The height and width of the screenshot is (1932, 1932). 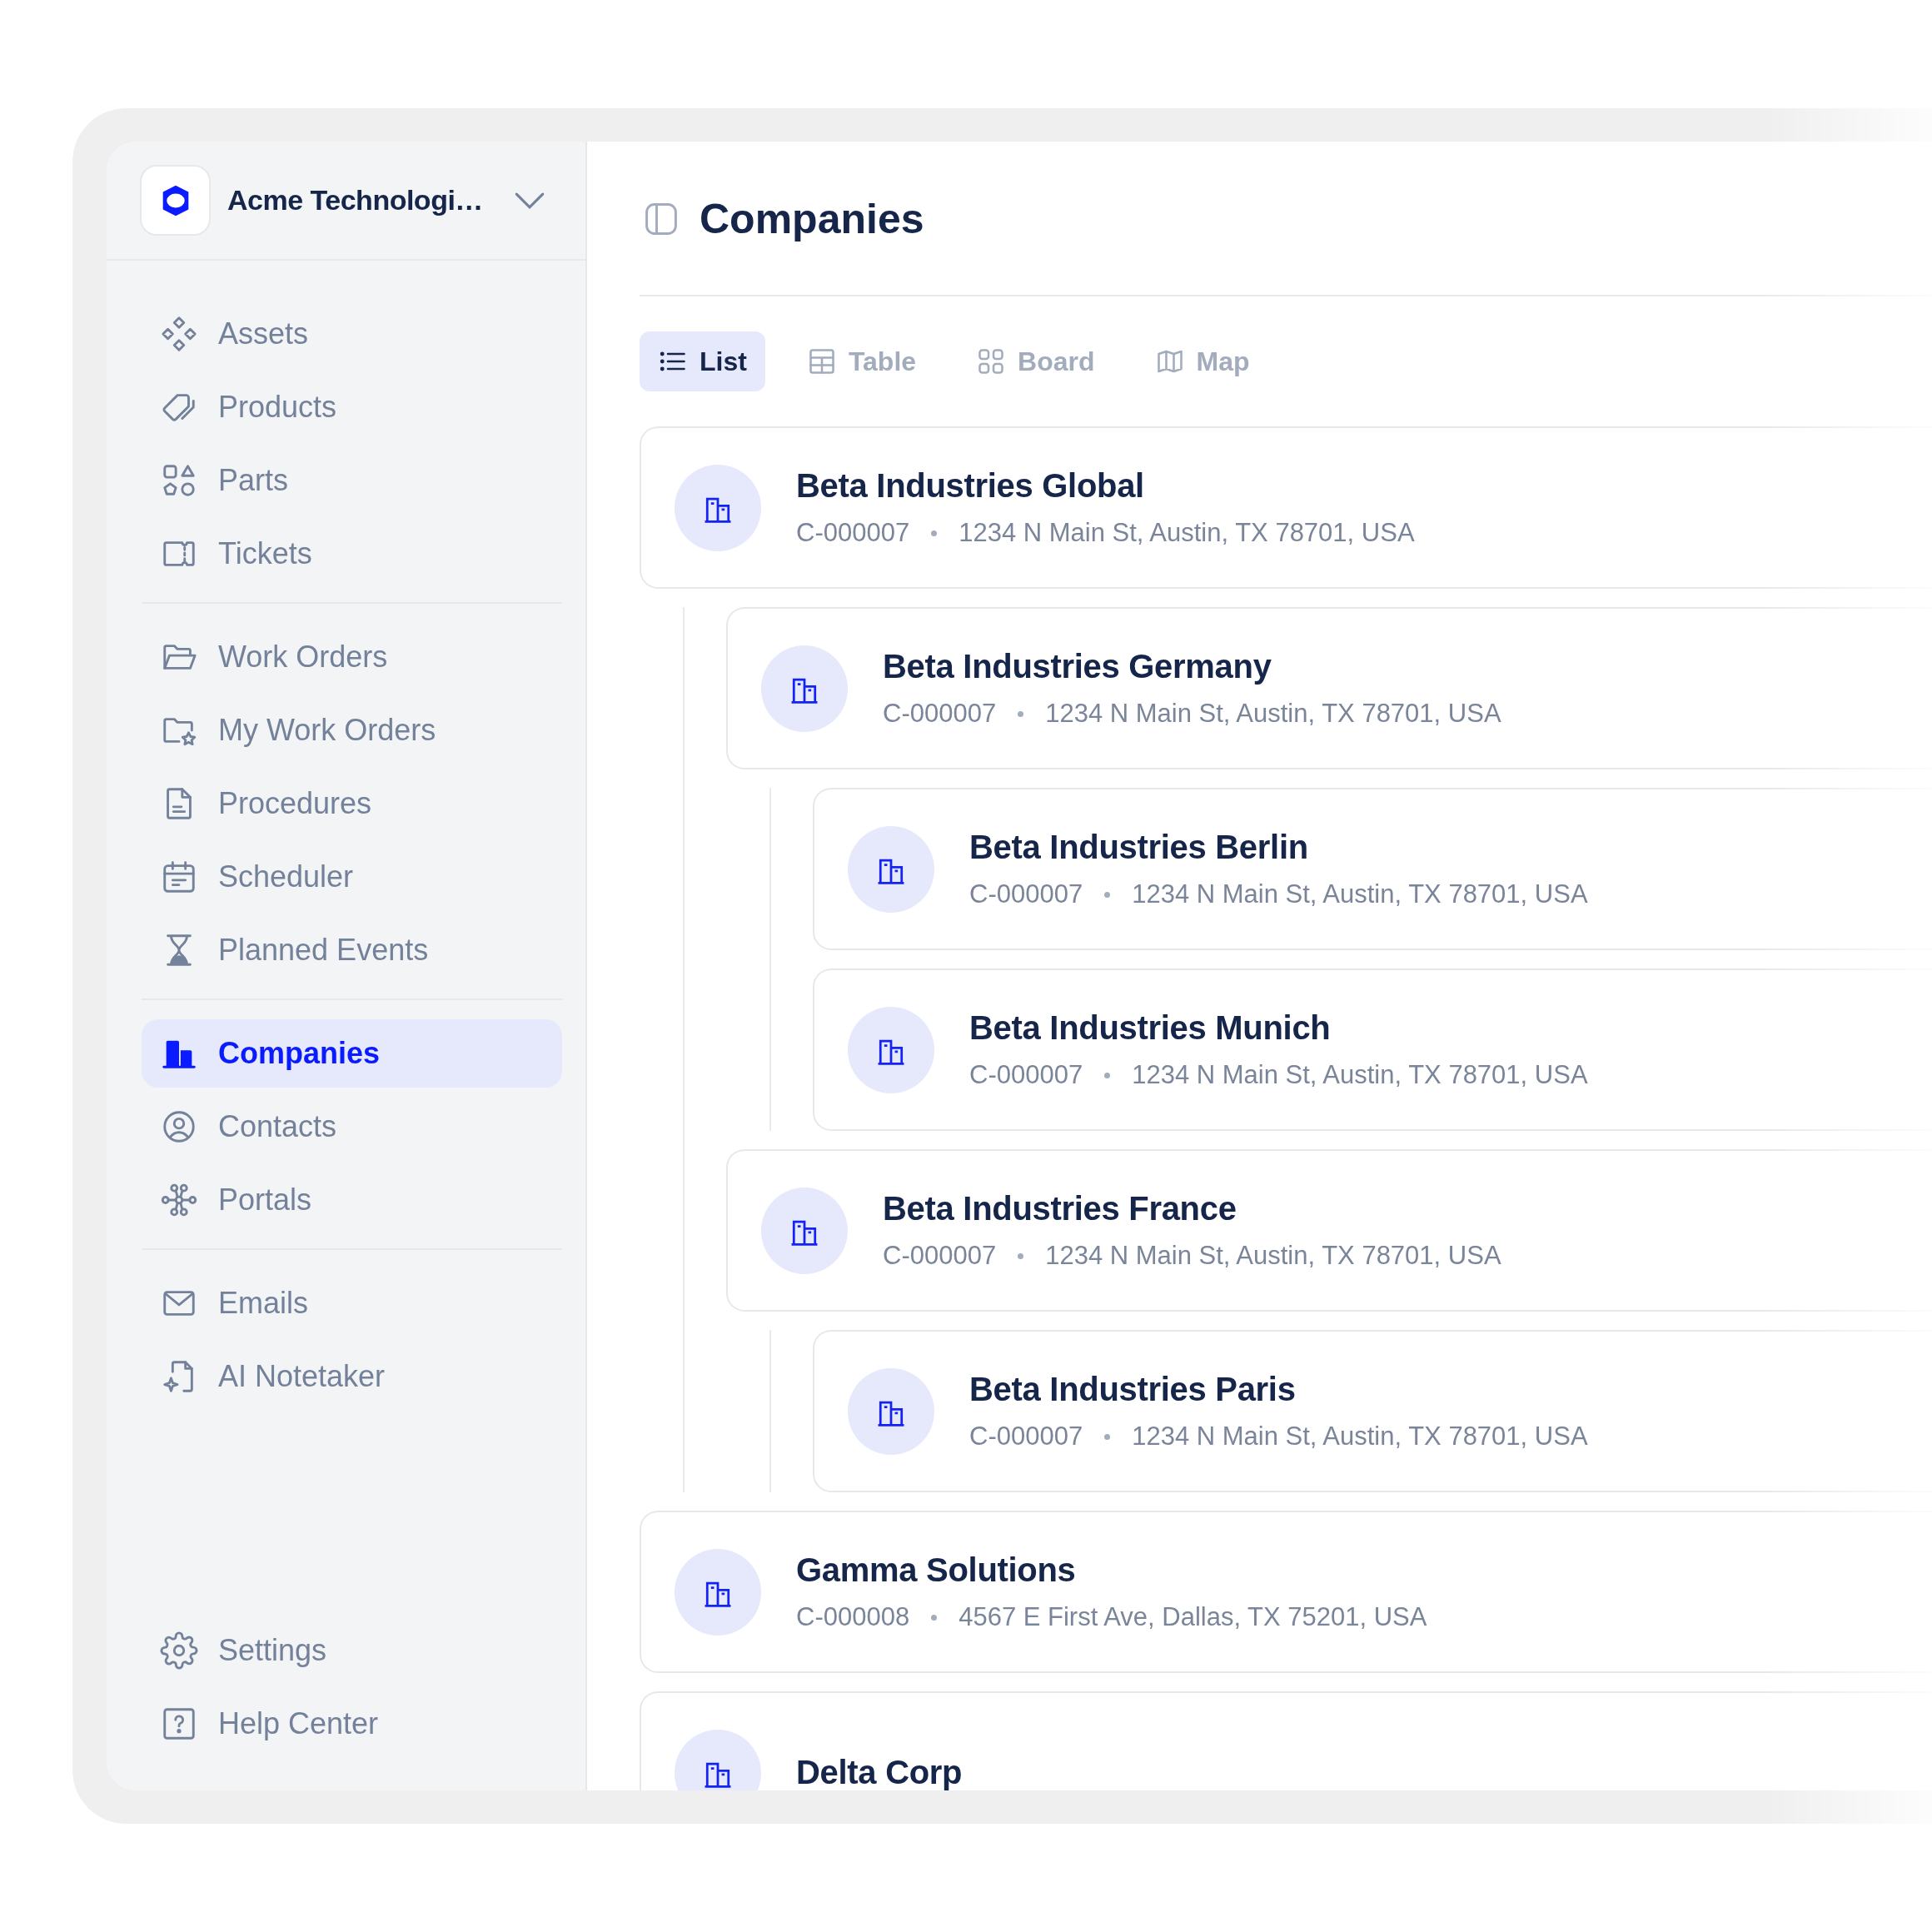 What do you see at coordinates (352, 730) in the screenshot?
I see `nav-item: My Work Orders` at bounding box center [352, 730].